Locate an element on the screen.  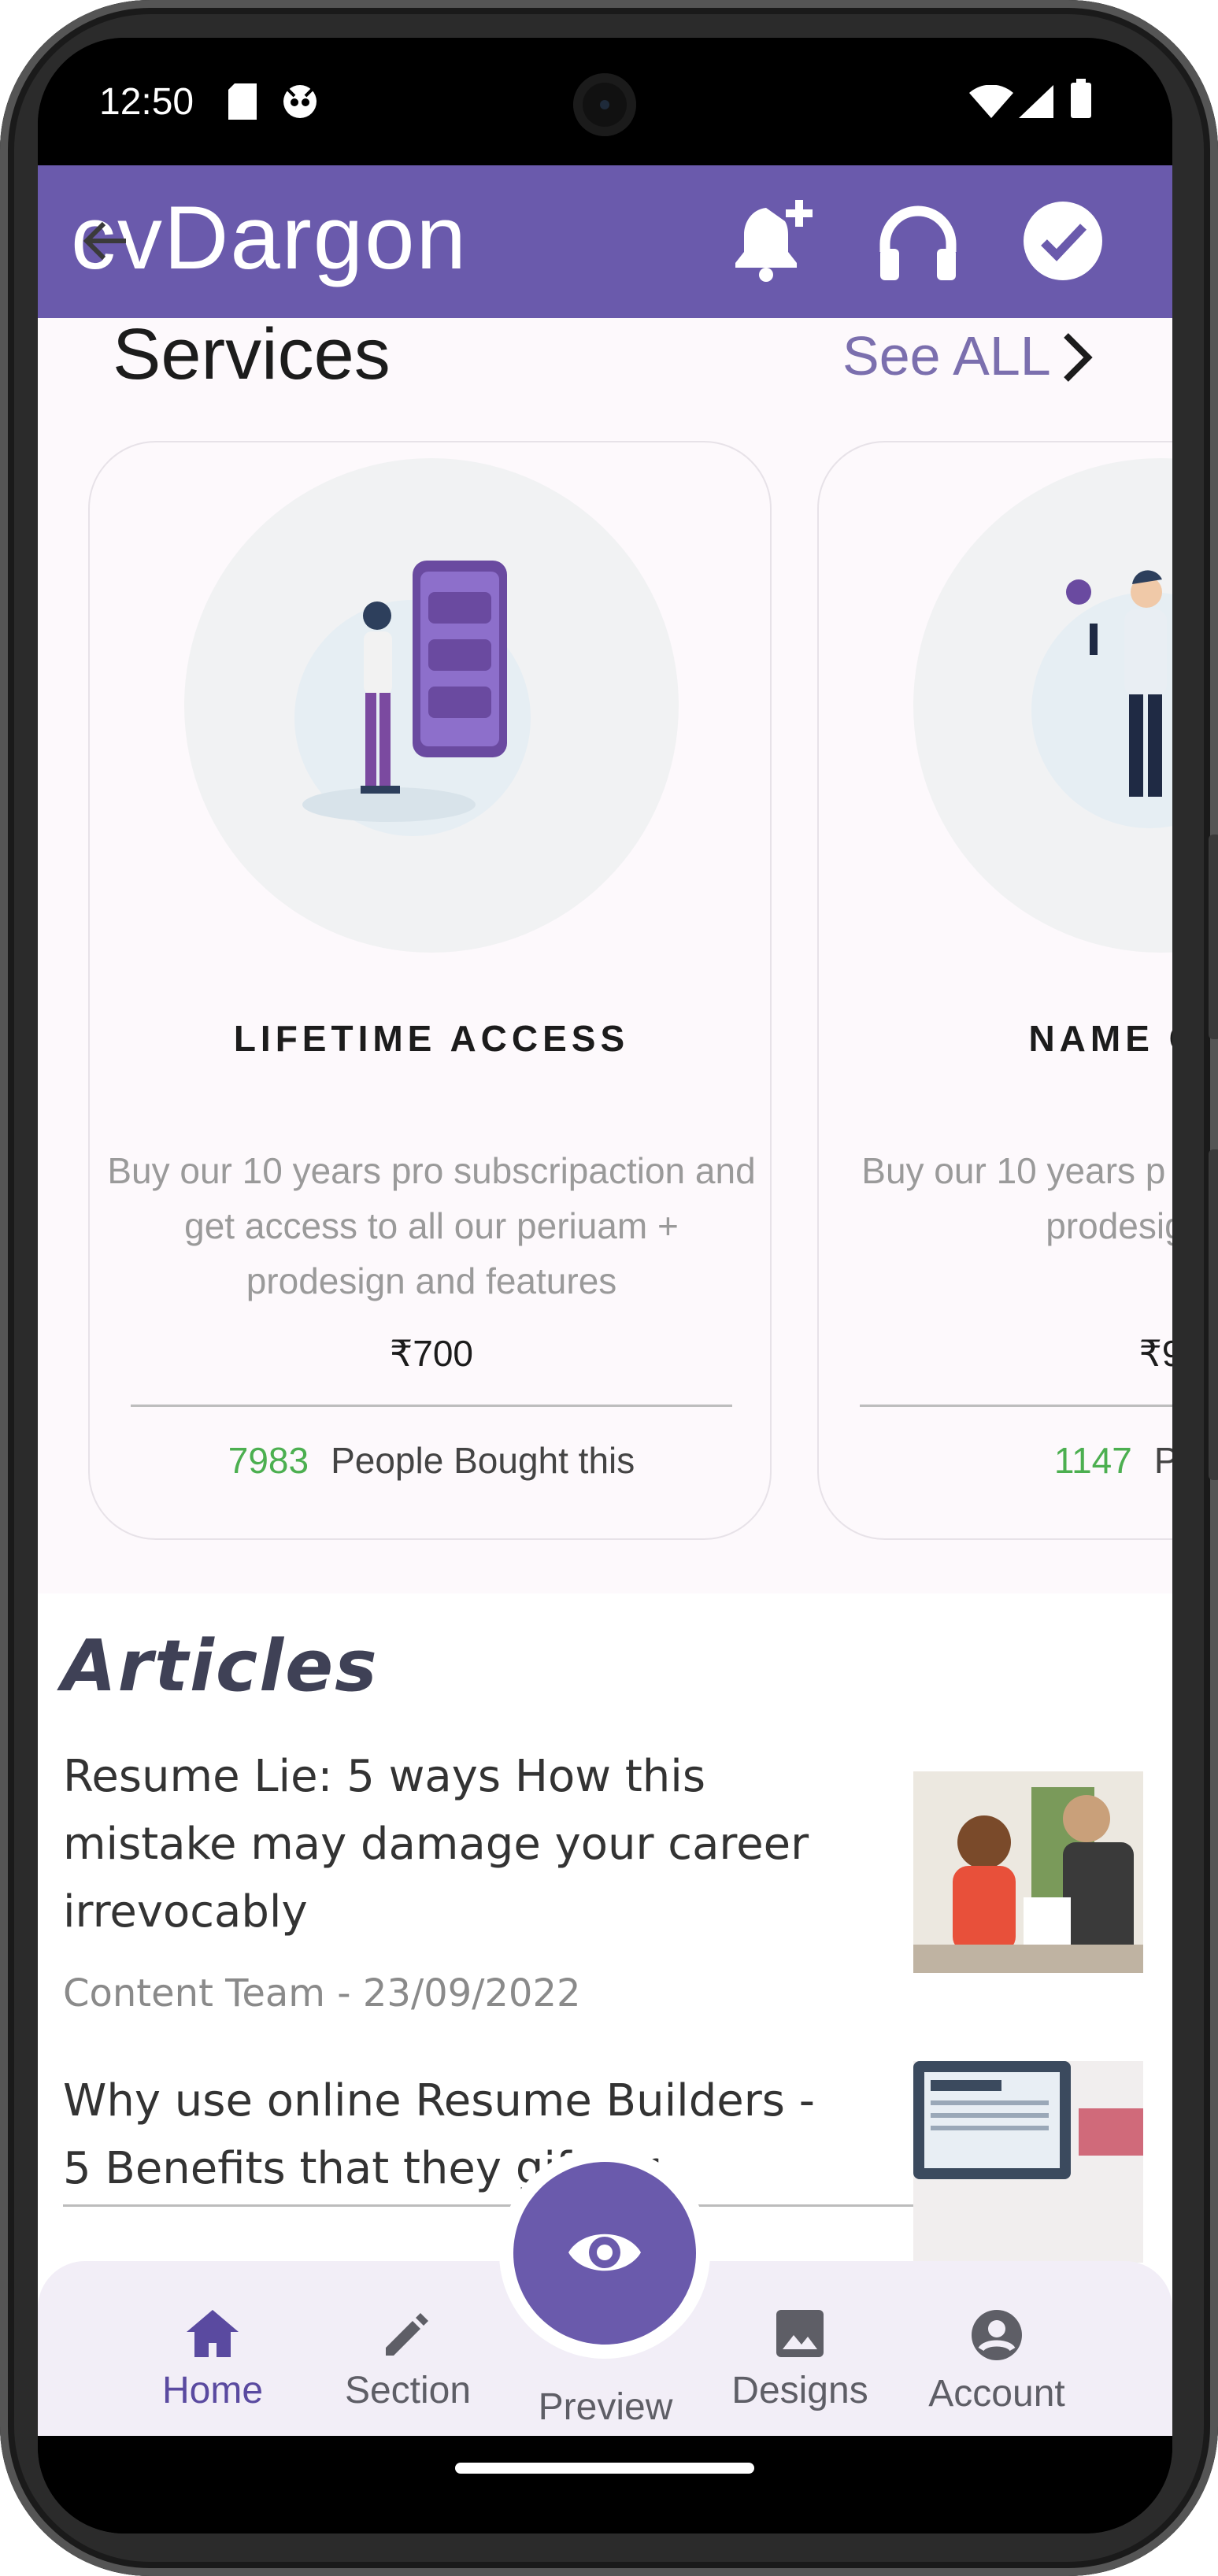
nav-section-label: Section is located at coordinates (408, 2390).